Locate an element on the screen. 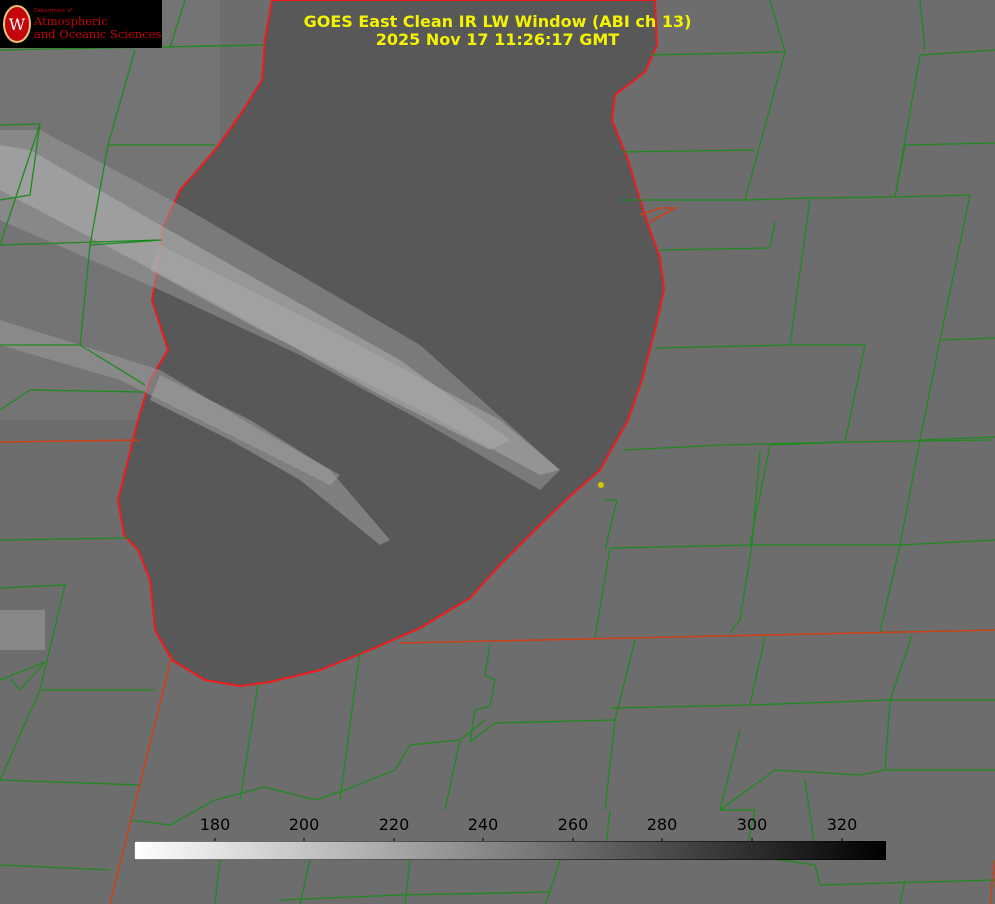 This screenshot has height=904, width=995. colorbar-tick-label: 220 is located at coordinates (394, 824).